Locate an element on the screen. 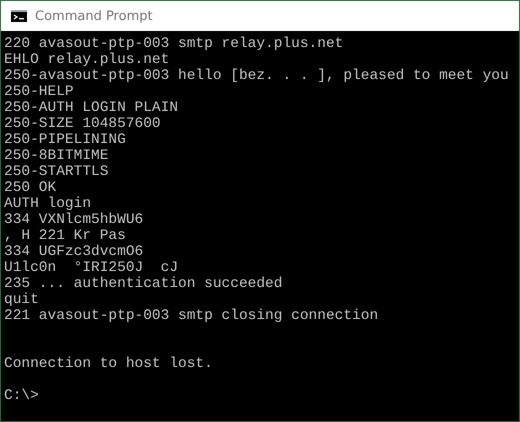 This screenshot has width=520, height=422. console-line: 250-SIZE 104857600 is located at coordinates (82, 124).